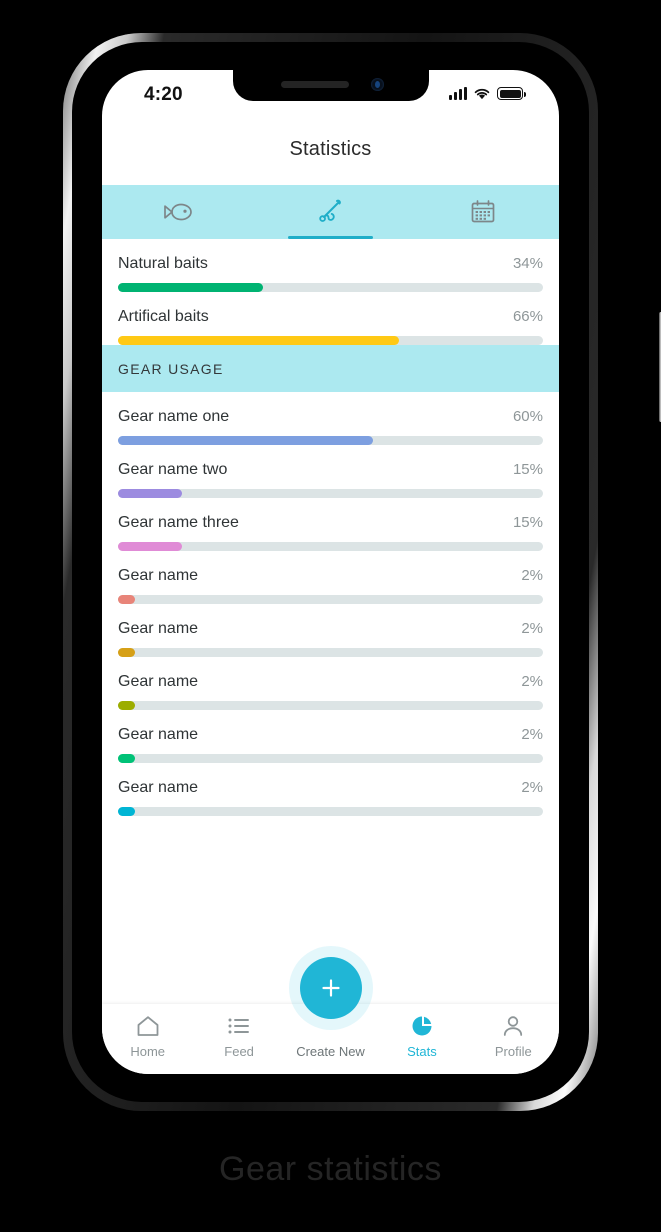 This screenshot has height=1232, width=661. Describe the element at coordinates (163, 316) in the screenshot. I see `stat-row-label: Artifical baits` at that location.